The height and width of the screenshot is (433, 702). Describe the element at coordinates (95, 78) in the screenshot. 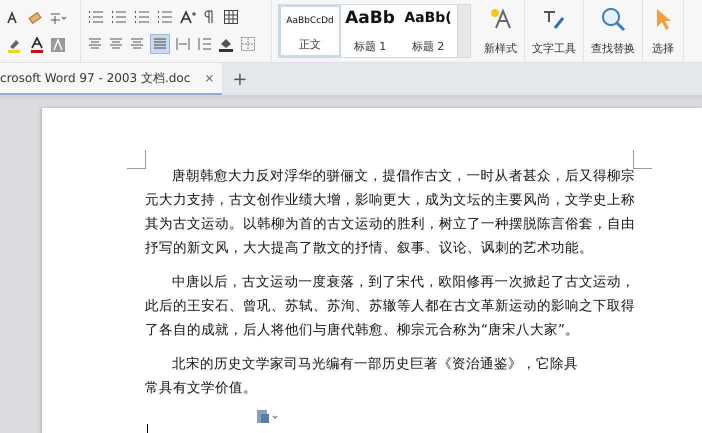

I see `tab-title: crosoft Word 97 - 2003 文档.doc` at that location.